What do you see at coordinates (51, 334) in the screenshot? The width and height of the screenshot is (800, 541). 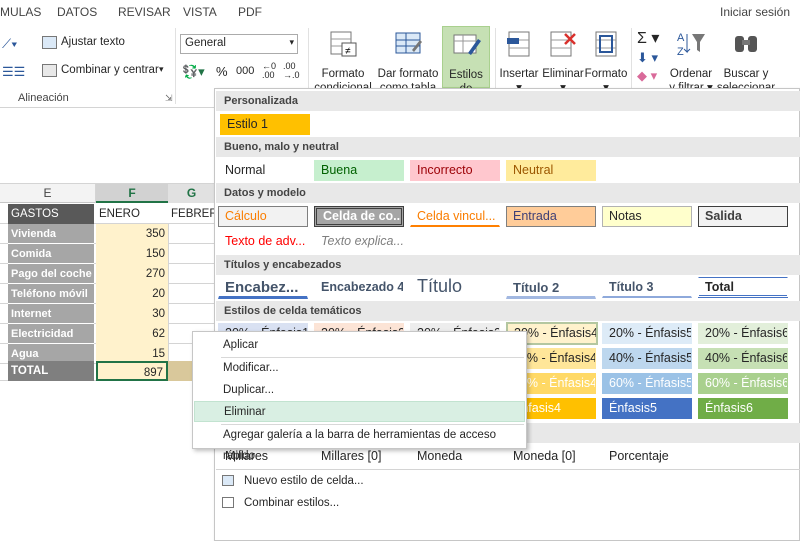 I see `expense-label: Electricidad` at bounding box center [51, 334].